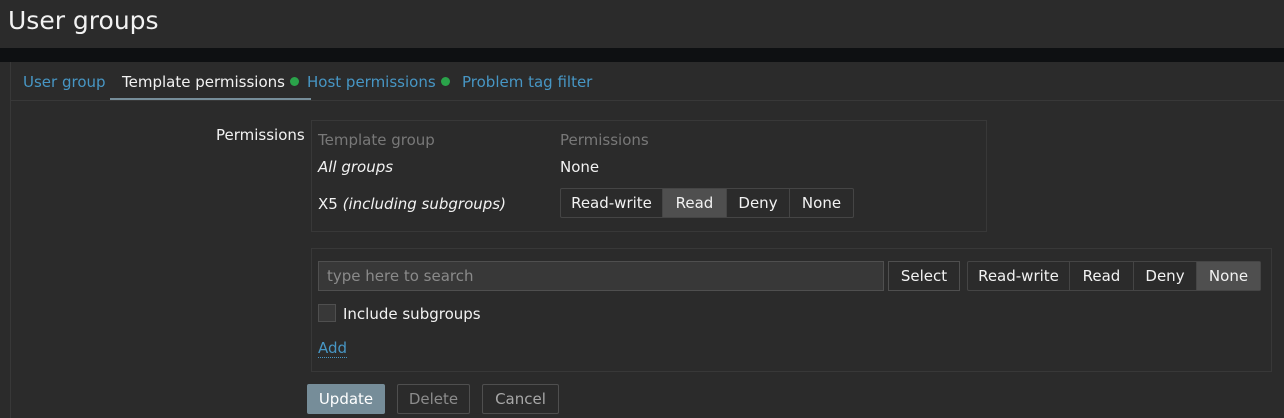  I want to click on row-group-name: All groups, so click(356, 167).